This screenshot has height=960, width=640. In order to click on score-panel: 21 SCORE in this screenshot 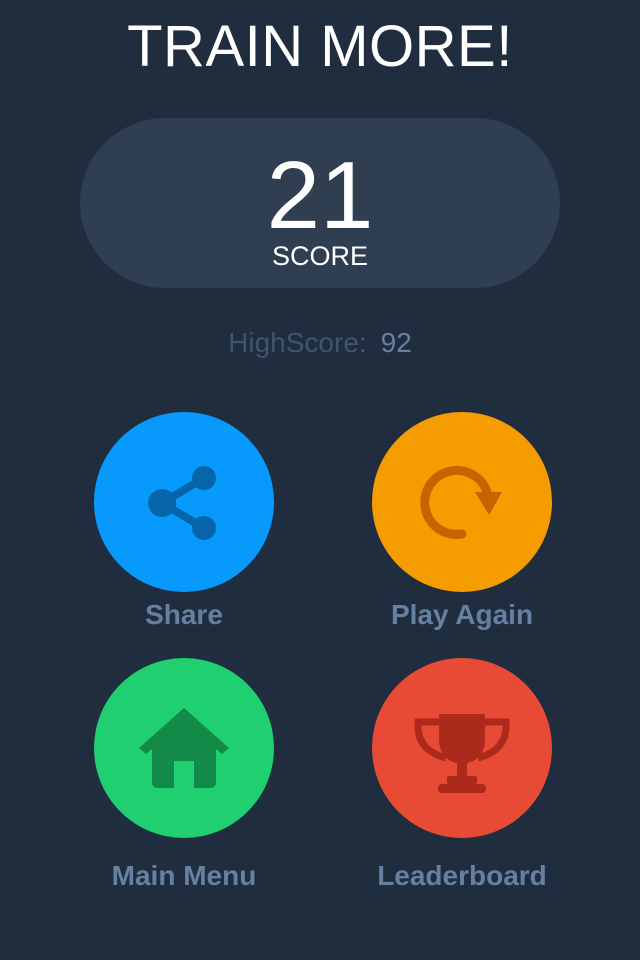, I will do `click(320, 203)`.